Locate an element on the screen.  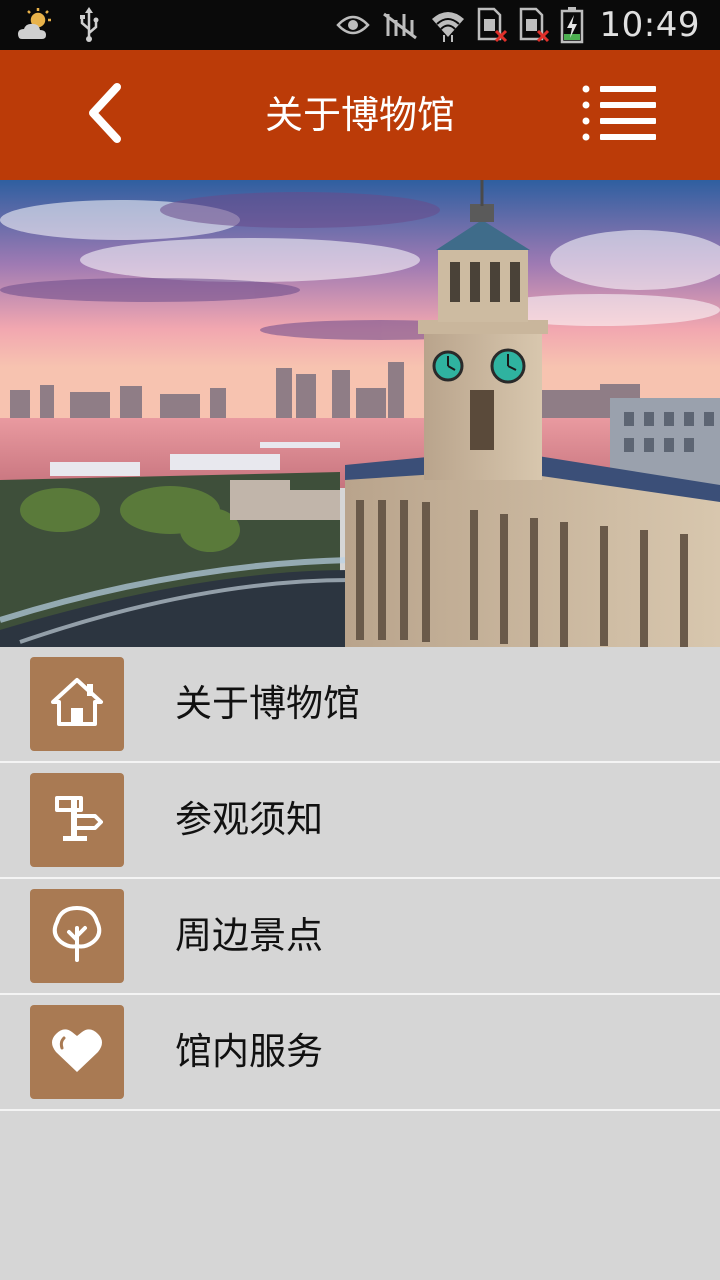
app-header: 关于博物馆 is located at coordinates (360, 115).